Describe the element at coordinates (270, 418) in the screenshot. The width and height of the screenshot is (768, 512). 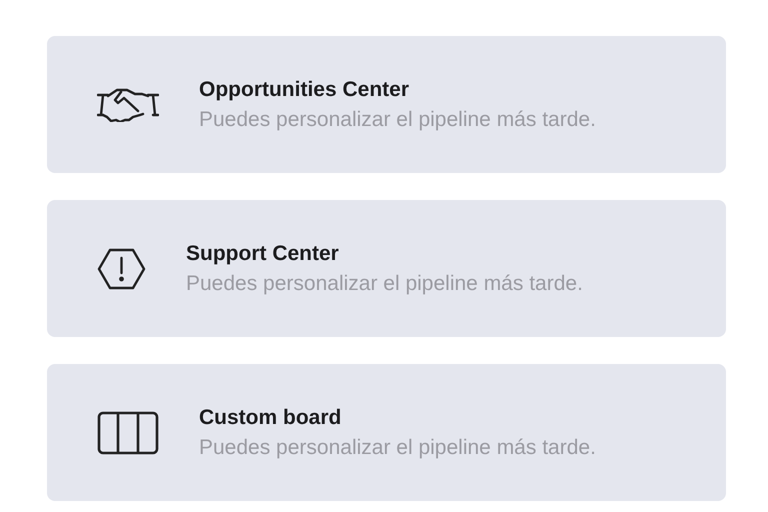
I see `card-title: Custom board` at that location.